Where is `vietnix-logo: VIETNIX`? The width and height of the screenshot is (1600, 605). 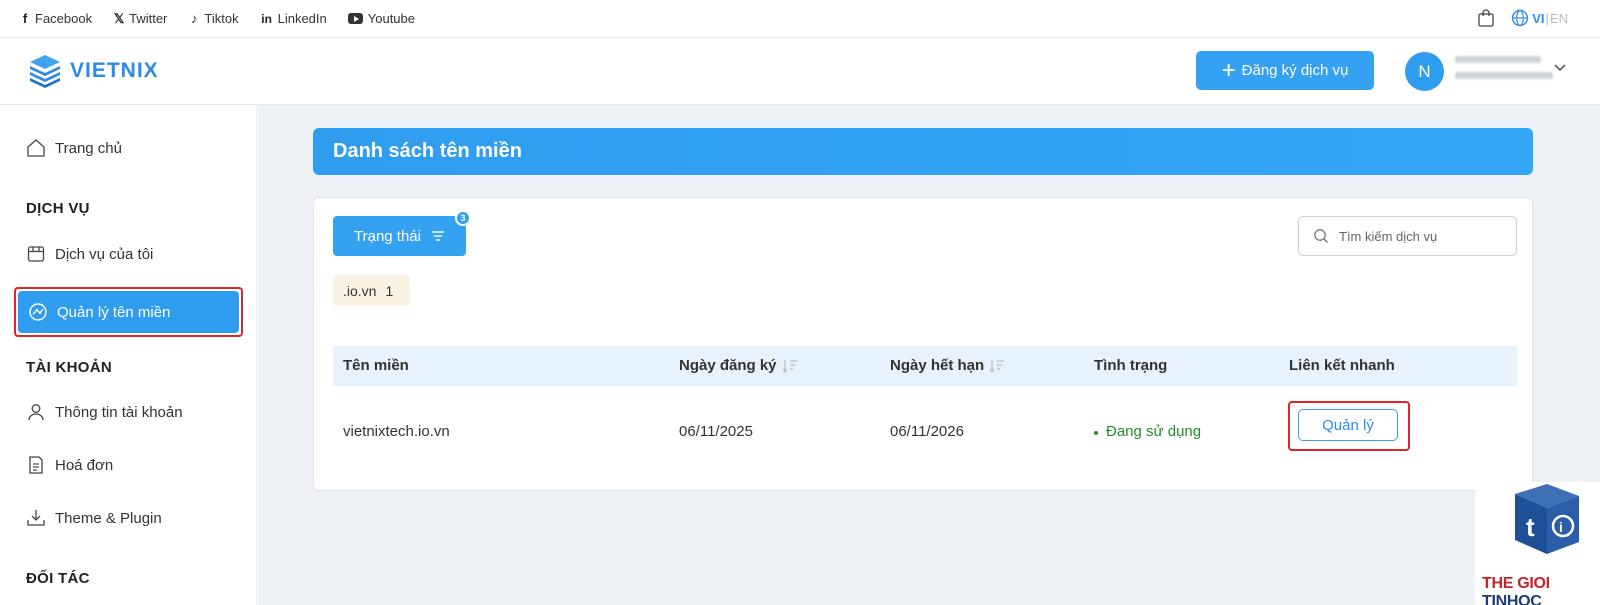
vietnix-logo: VIETNIX is located at coordinates (92, 71).